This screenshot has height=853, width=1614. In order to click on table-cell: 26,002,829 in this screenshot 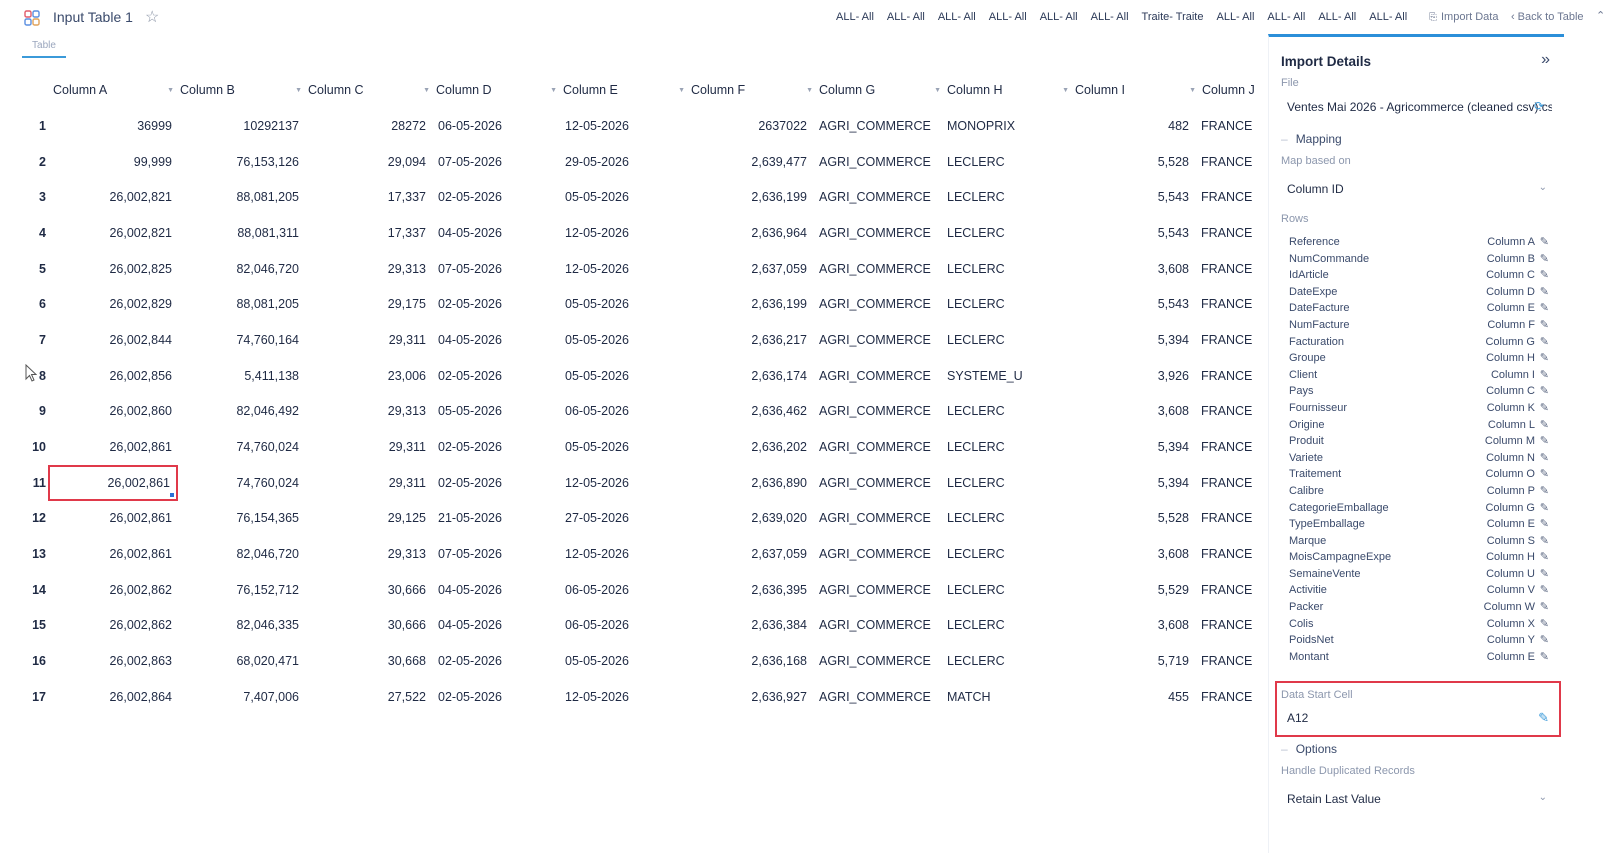, I will do `click(113, 304)`.